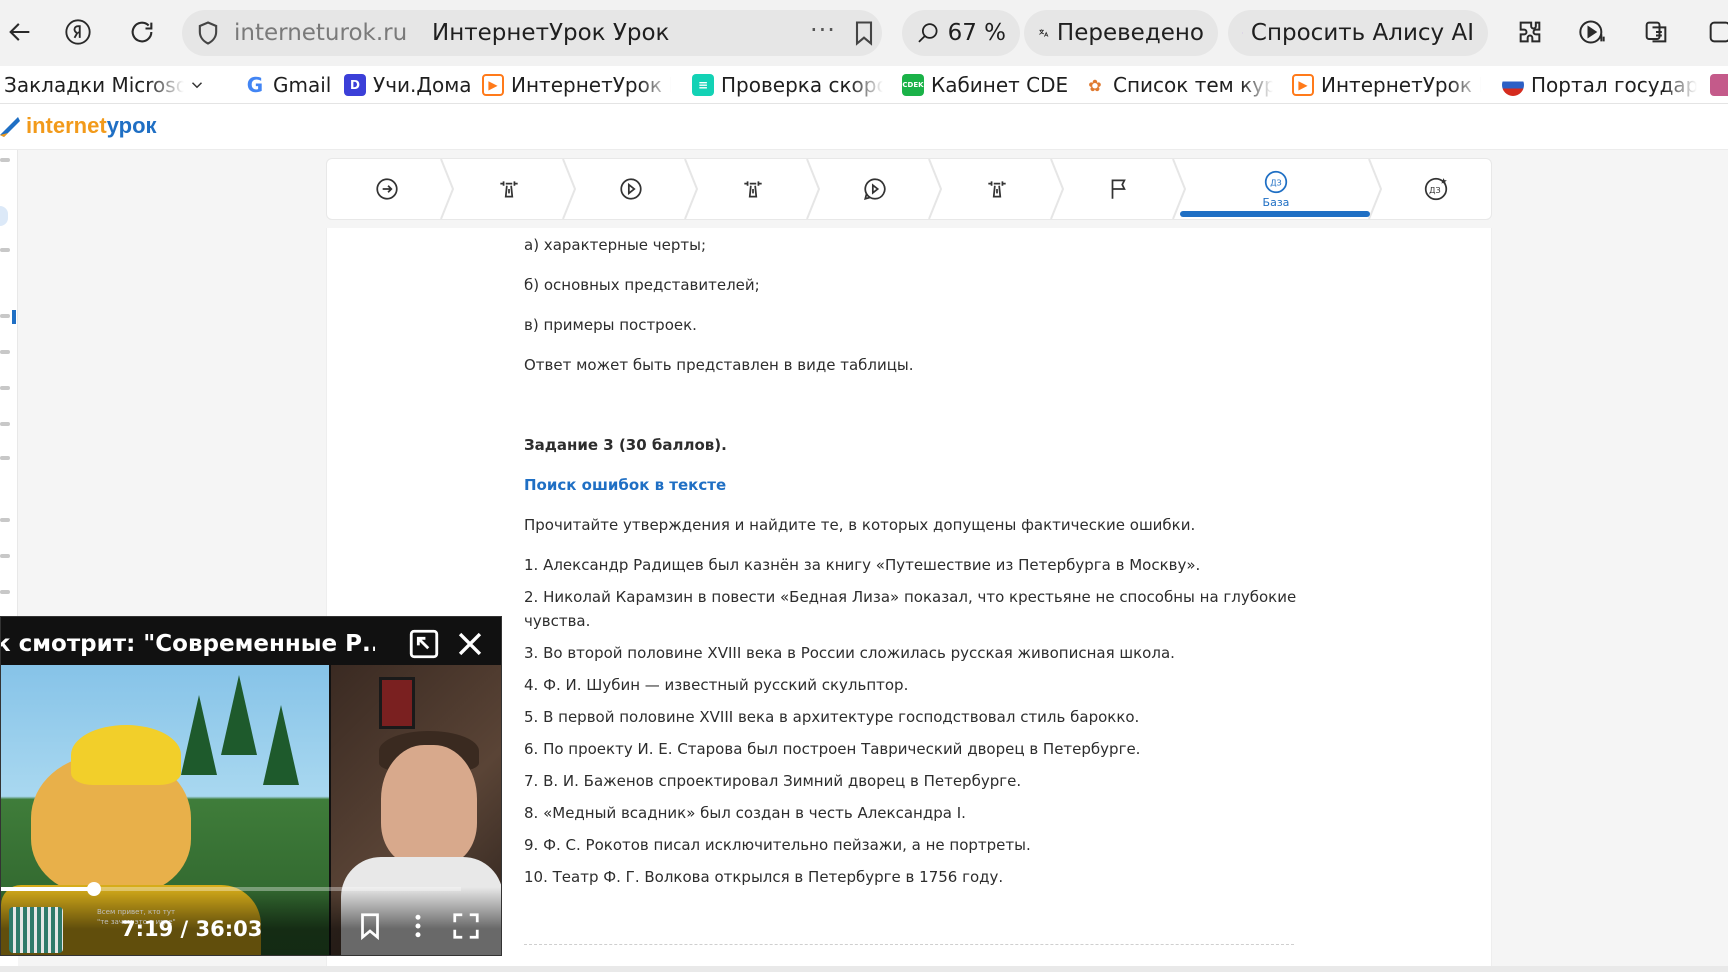 This screenshot has height=972, width=1728. I want to click on bookmark-course: ✿ Список тем курса, so click(1179, 85).